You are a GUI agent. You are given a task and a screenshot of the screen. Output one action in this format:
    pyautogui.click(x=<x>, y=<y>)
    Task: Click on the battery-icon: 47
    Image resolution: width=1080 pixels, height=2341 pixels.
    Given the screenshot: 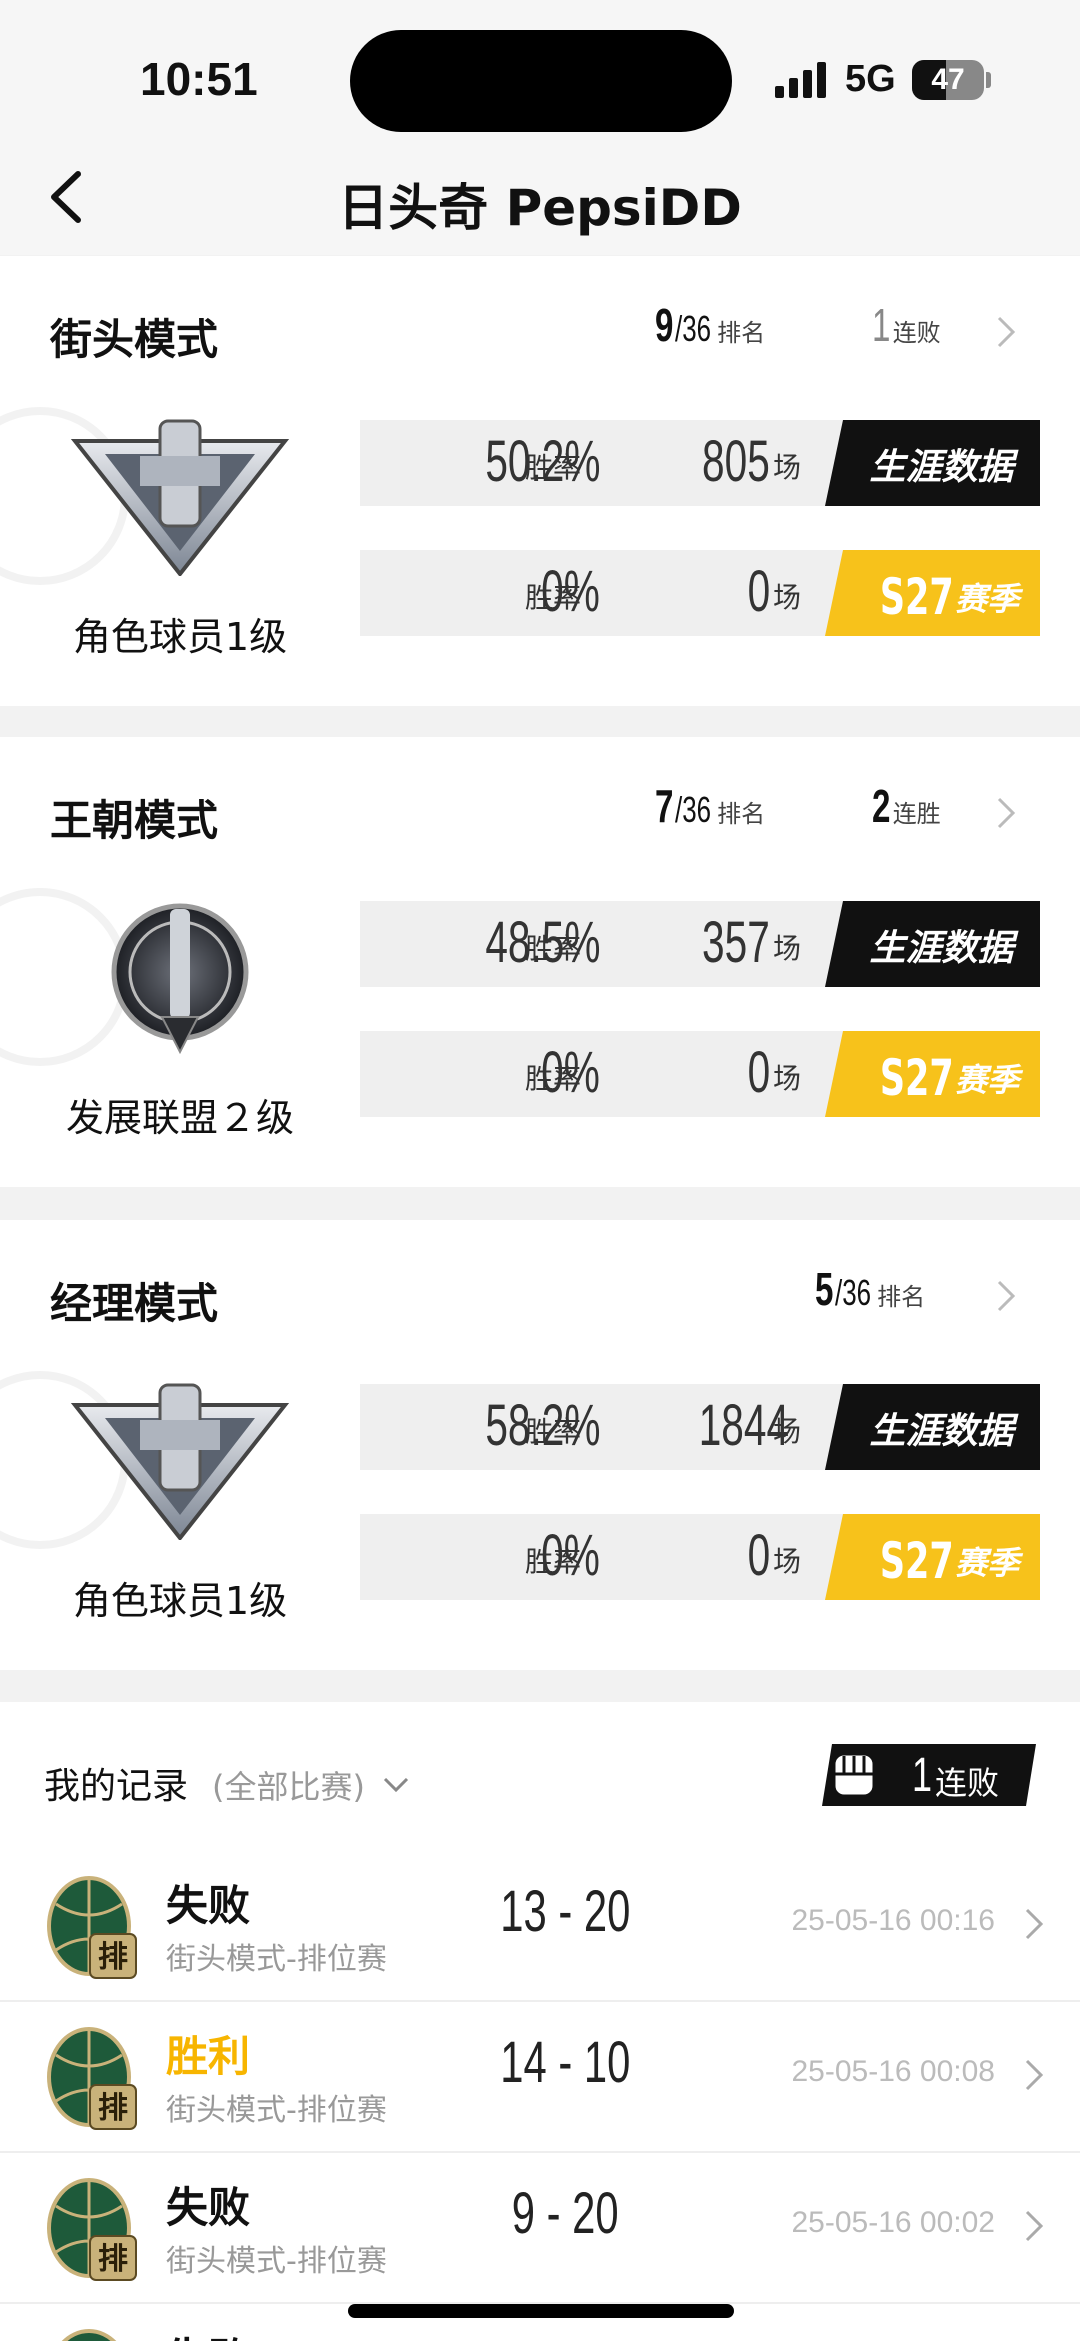 What is the action you would take?
    pyautogui.click(x=948, y=80)
    